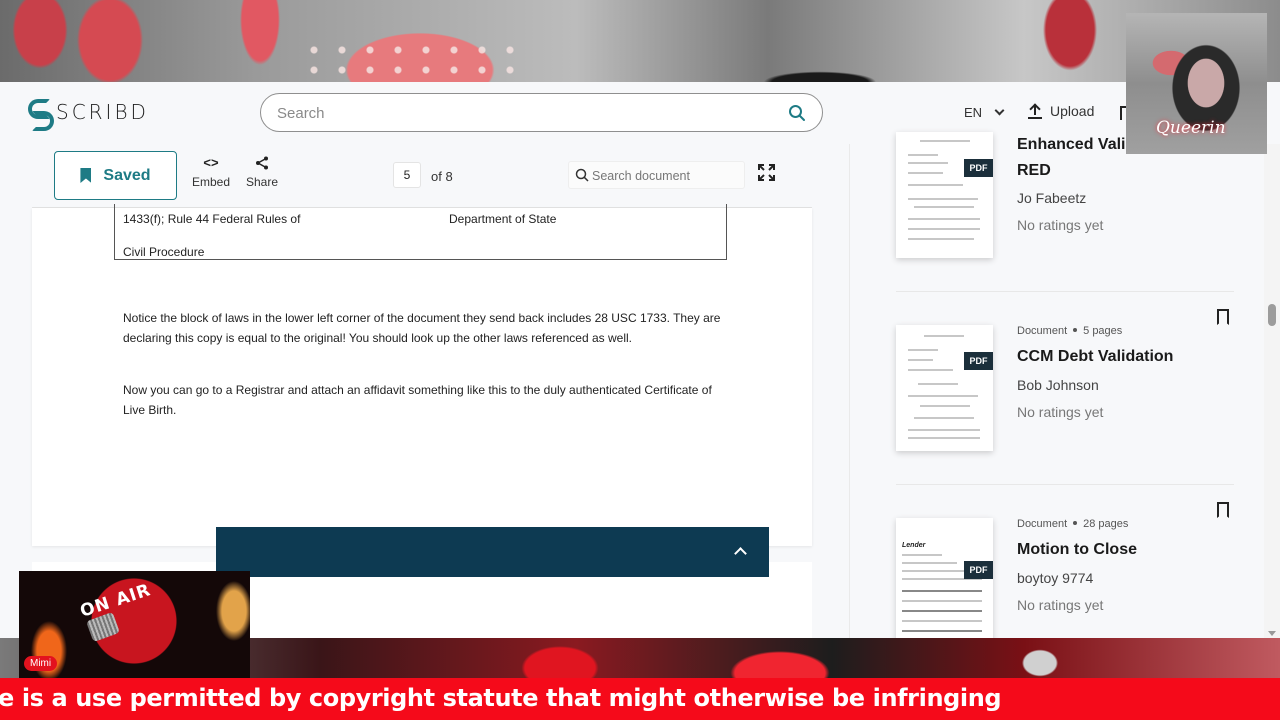  Describe the element at coordinates (211, 162) in the screenshot. I see `code-icon: <>` at that location.